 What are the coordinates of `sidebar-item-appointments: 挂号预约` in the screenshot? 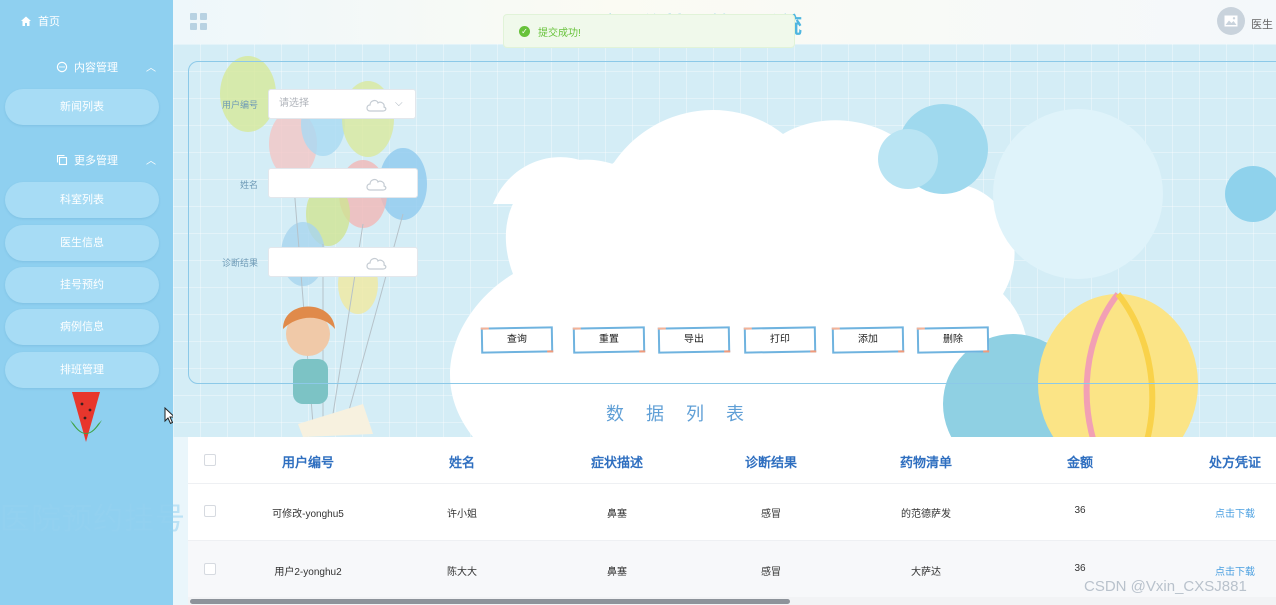 It's located at (82, 285).